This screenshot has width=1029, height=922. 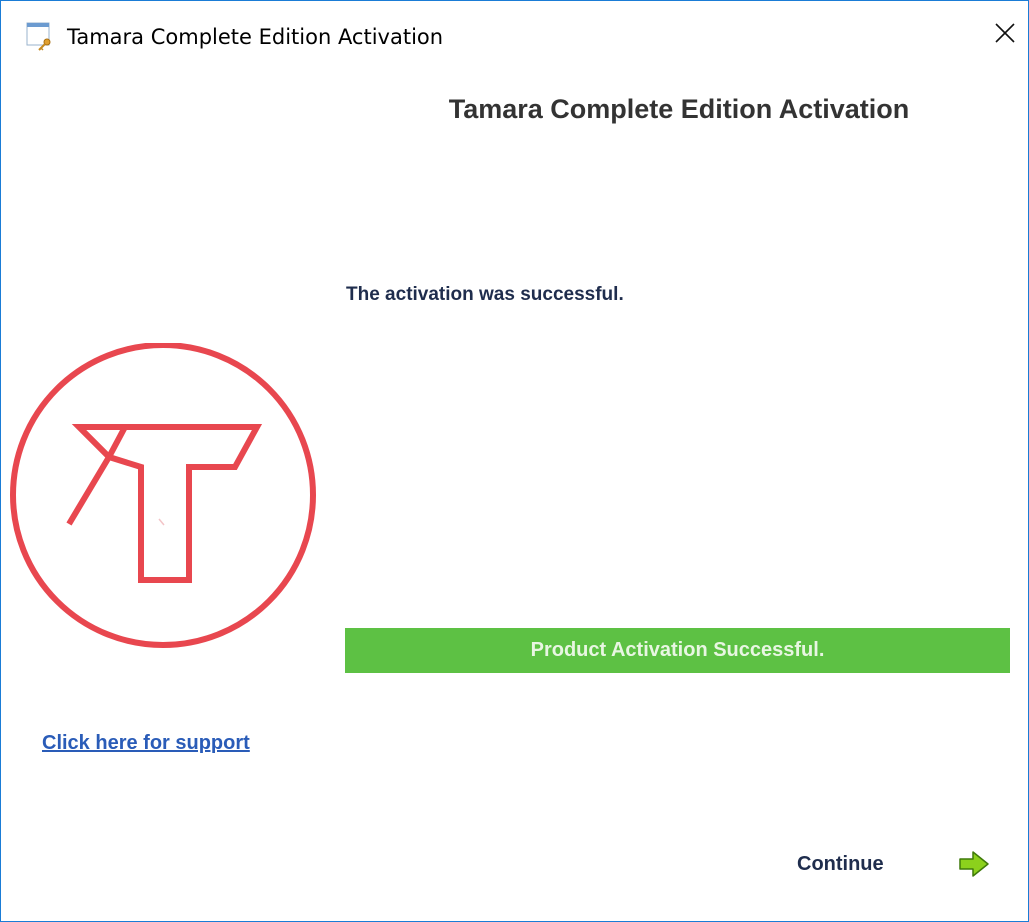 What do you see at coordinates (485, 294) in the screenshot?
I see `activation-message: The activation was successful.` at bounding box center [485, 294].